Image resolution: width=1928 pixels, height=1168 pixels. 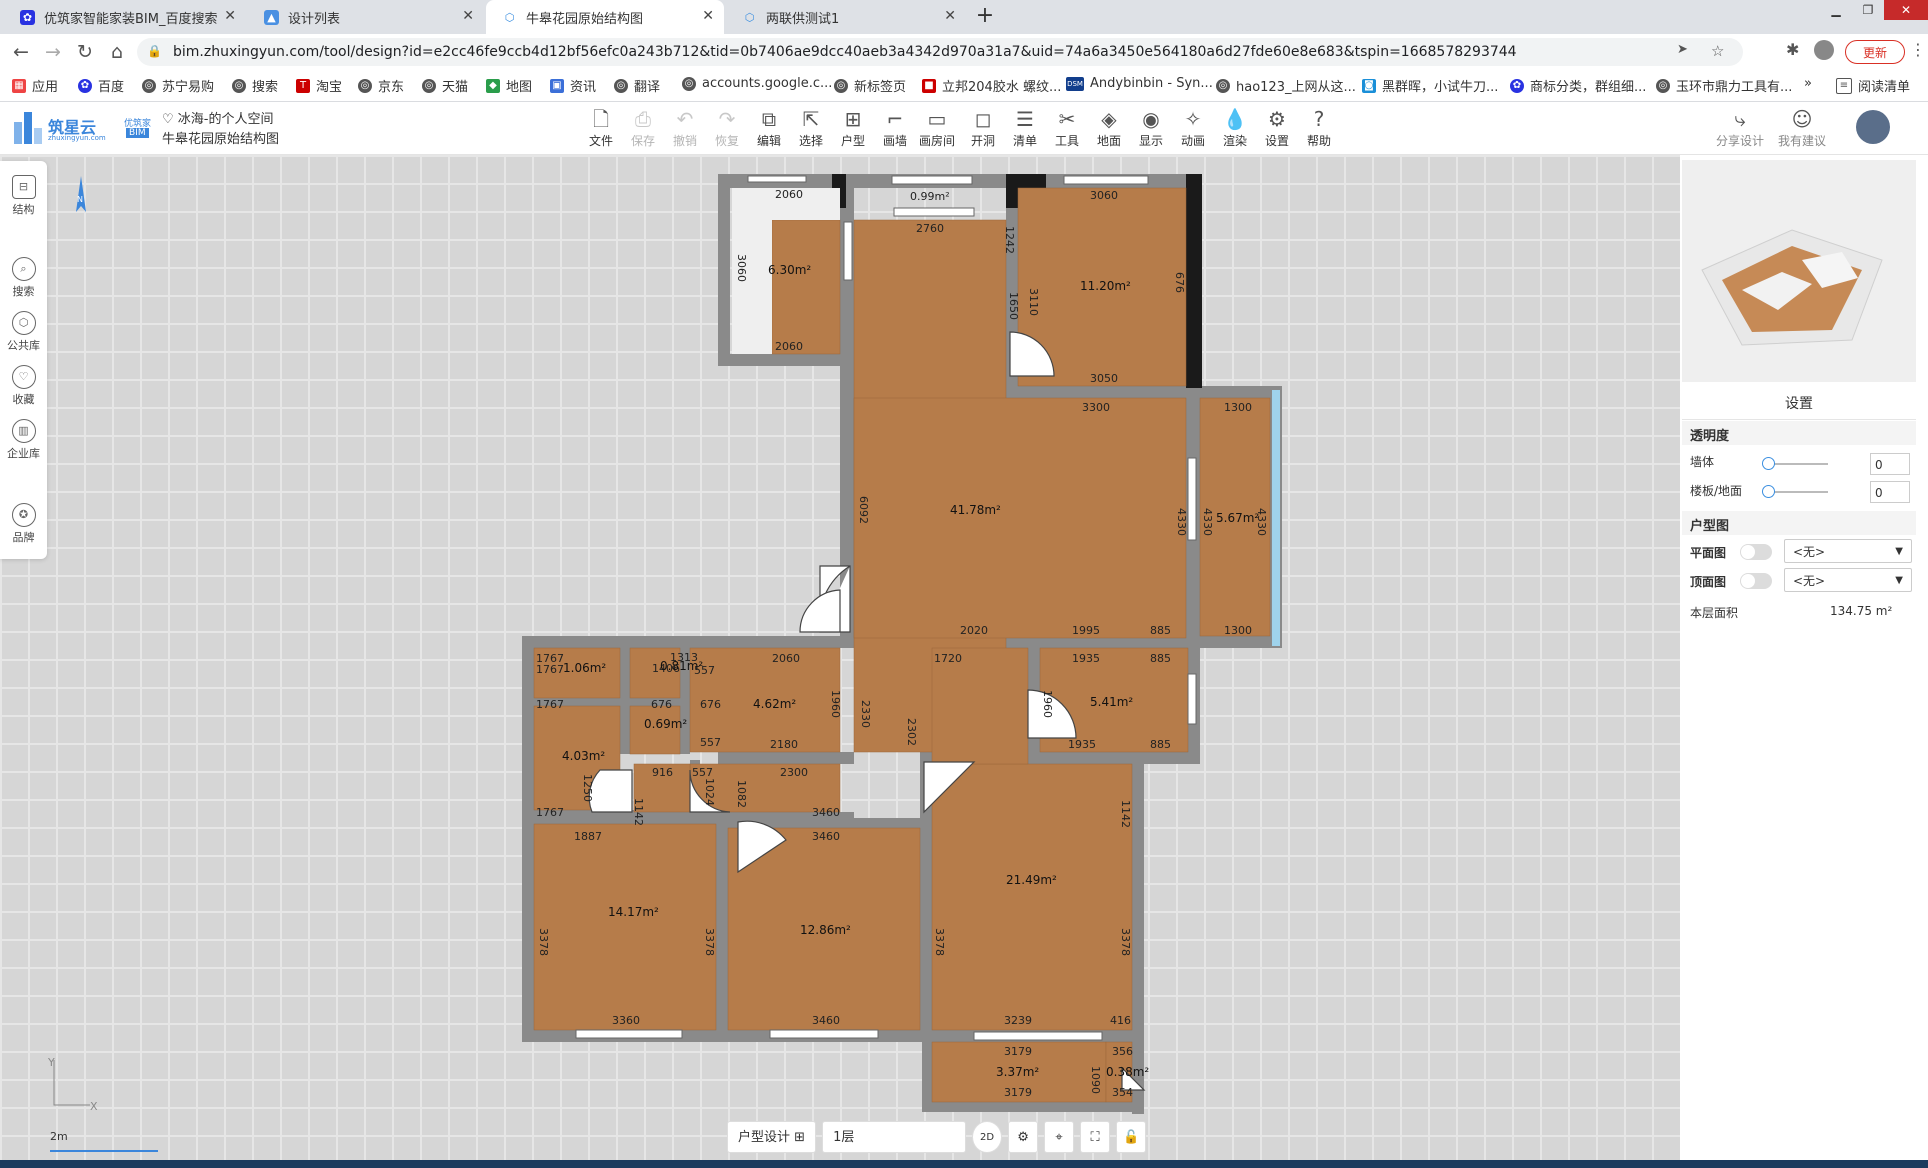 What do you see at coordinates (1319, 127) in the screenshot?
I see `toolbar-help: ? 帮助` at bounding box center [1319, 127].